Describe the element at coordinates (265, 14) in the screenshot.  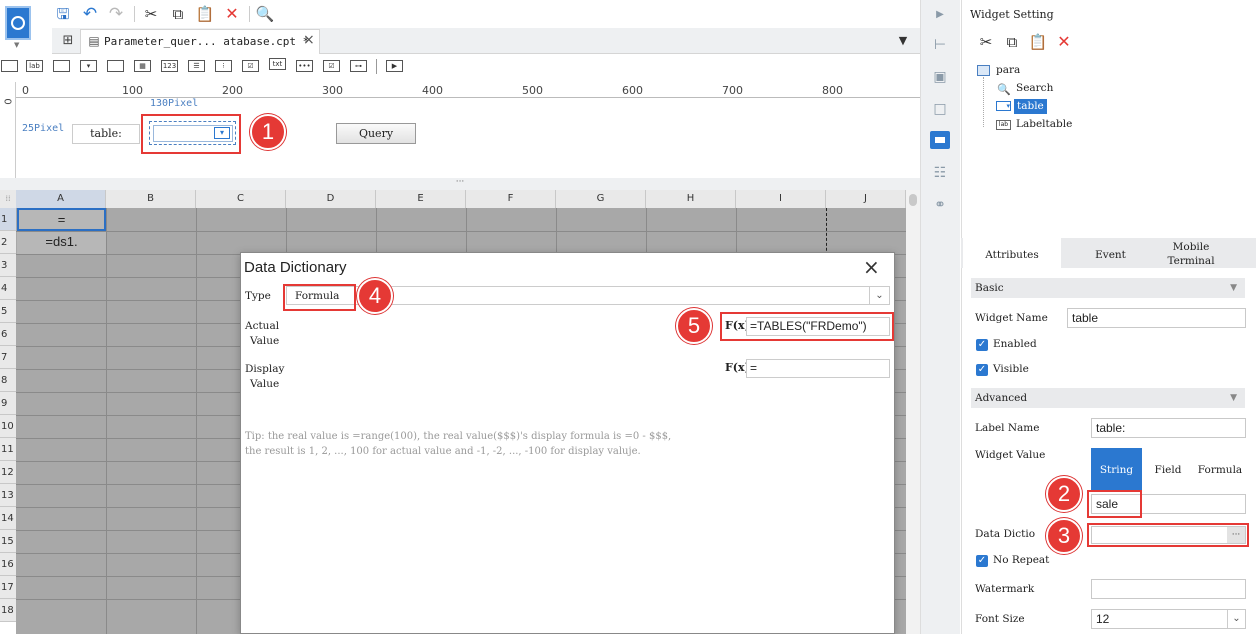
I see `preview-icon: 🔍` at that location.